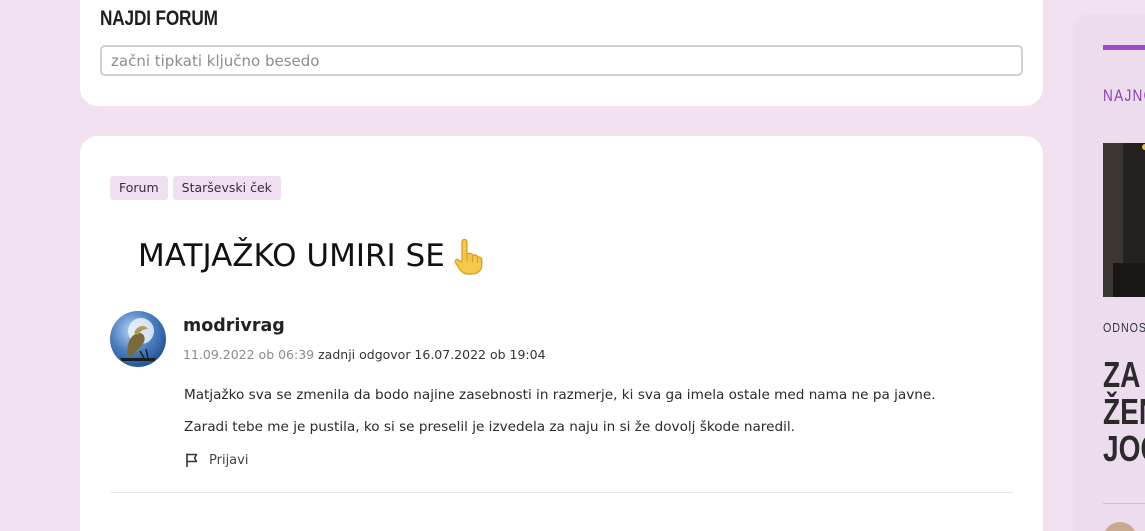  I want to click on last-reply: zadnji odgovor 16.07.2022 ob 19:04, so click(432, 354).